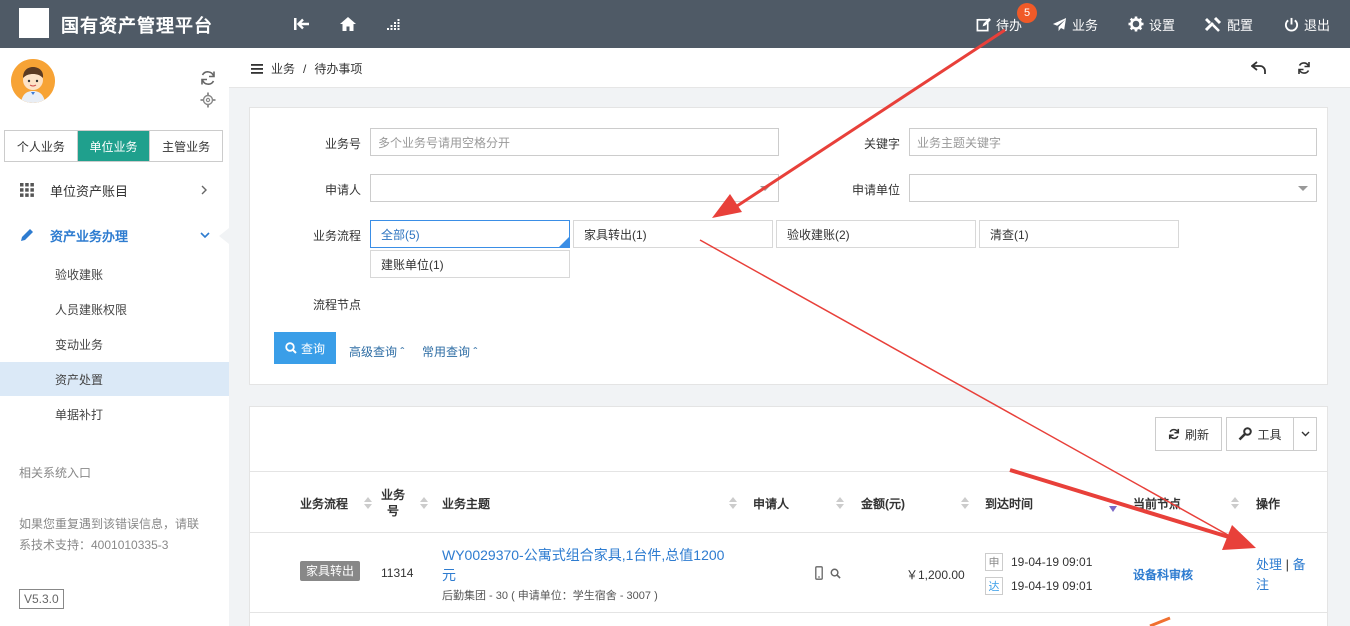 The width and height of the screenshot is (1350, 626). What do you see at coordinates (1113, 188) in the screenshot?
I see `applicant-unit-select` at bounding box center [1113, 188].